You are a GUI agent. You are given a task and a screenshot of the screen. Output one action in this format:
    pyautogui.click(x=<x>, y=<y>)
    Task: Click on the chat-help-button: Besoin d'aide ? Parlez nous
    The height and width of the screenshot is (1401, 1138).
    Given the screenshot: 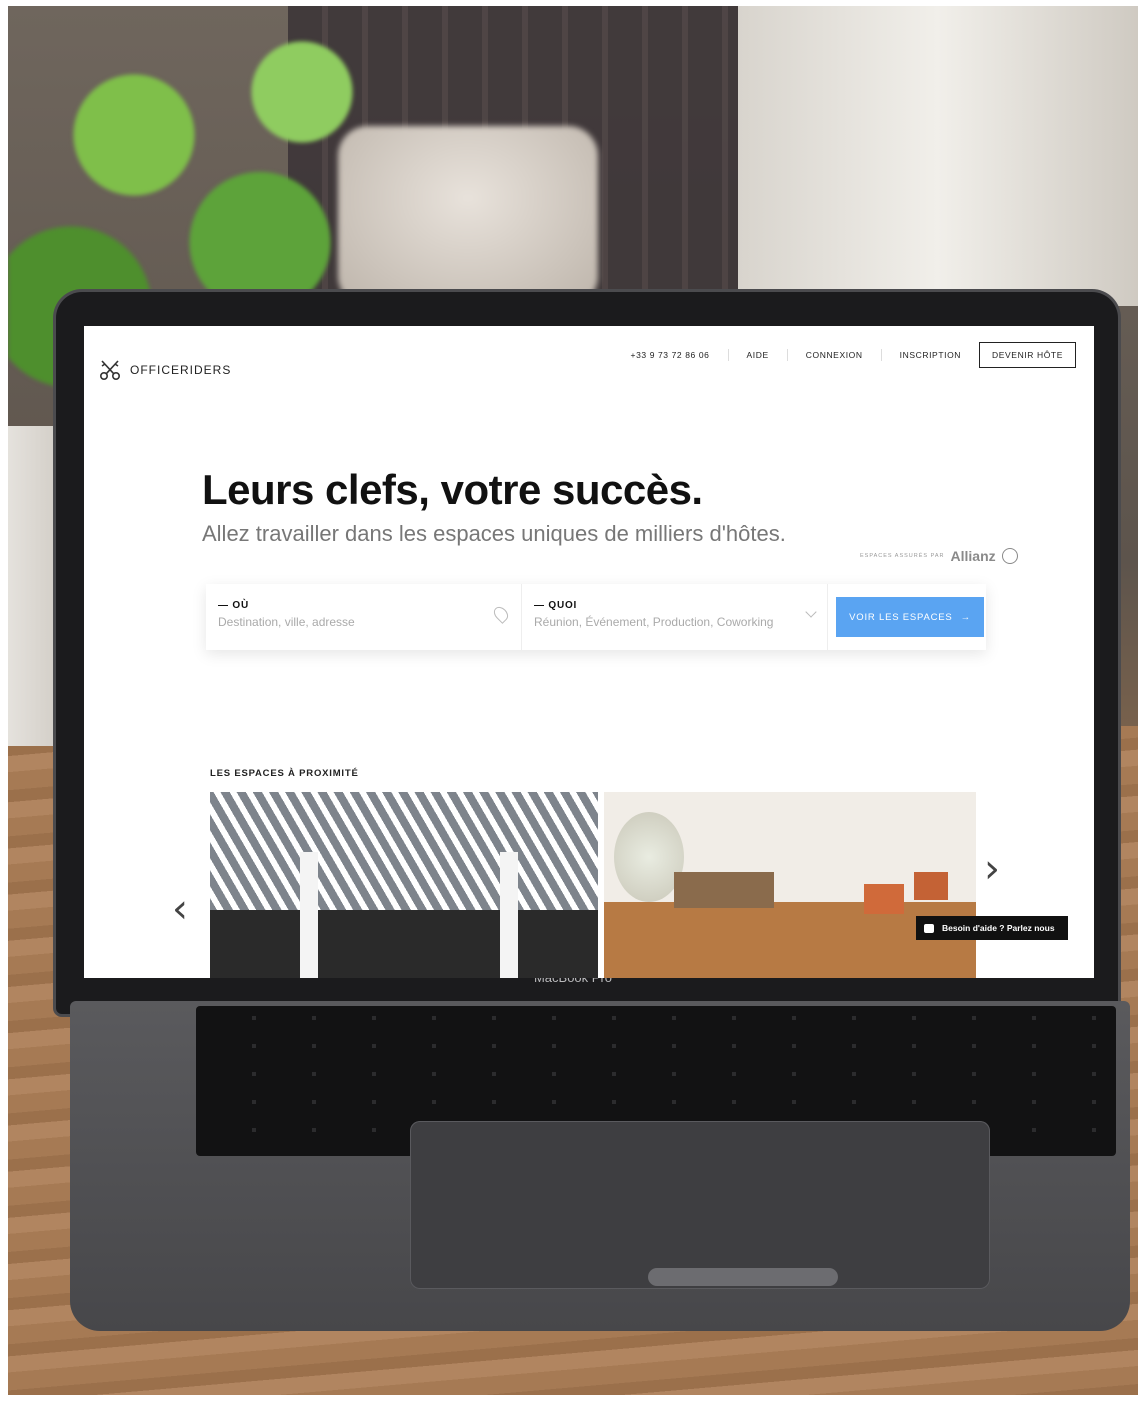 What is the action you would take?
    pyautogui.click(x=992, y=928)
    